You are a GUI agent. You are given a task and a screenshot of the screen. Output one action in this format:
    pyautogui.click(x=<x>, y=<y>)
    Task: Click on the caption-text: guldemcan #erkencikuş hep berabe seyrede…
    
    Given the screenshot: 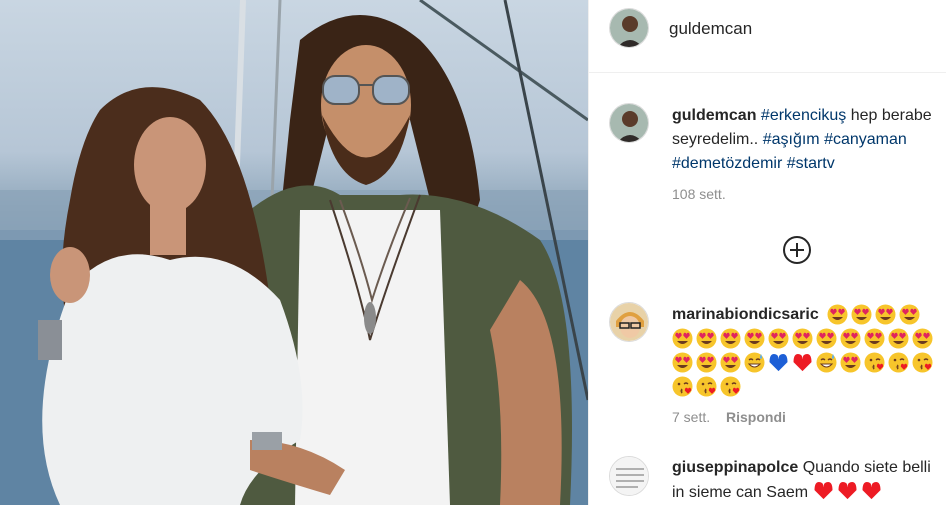 What is the action you would take?
    pyautogui.click(x=809, y=140)
    